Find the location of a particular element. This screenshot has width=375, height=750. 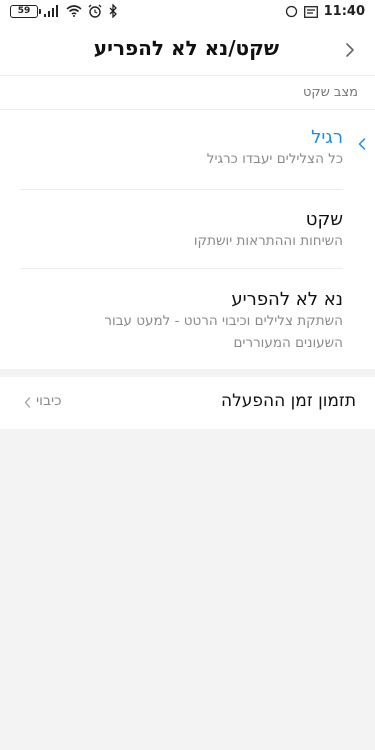

signal-icon is located at coordinates (51, 11).